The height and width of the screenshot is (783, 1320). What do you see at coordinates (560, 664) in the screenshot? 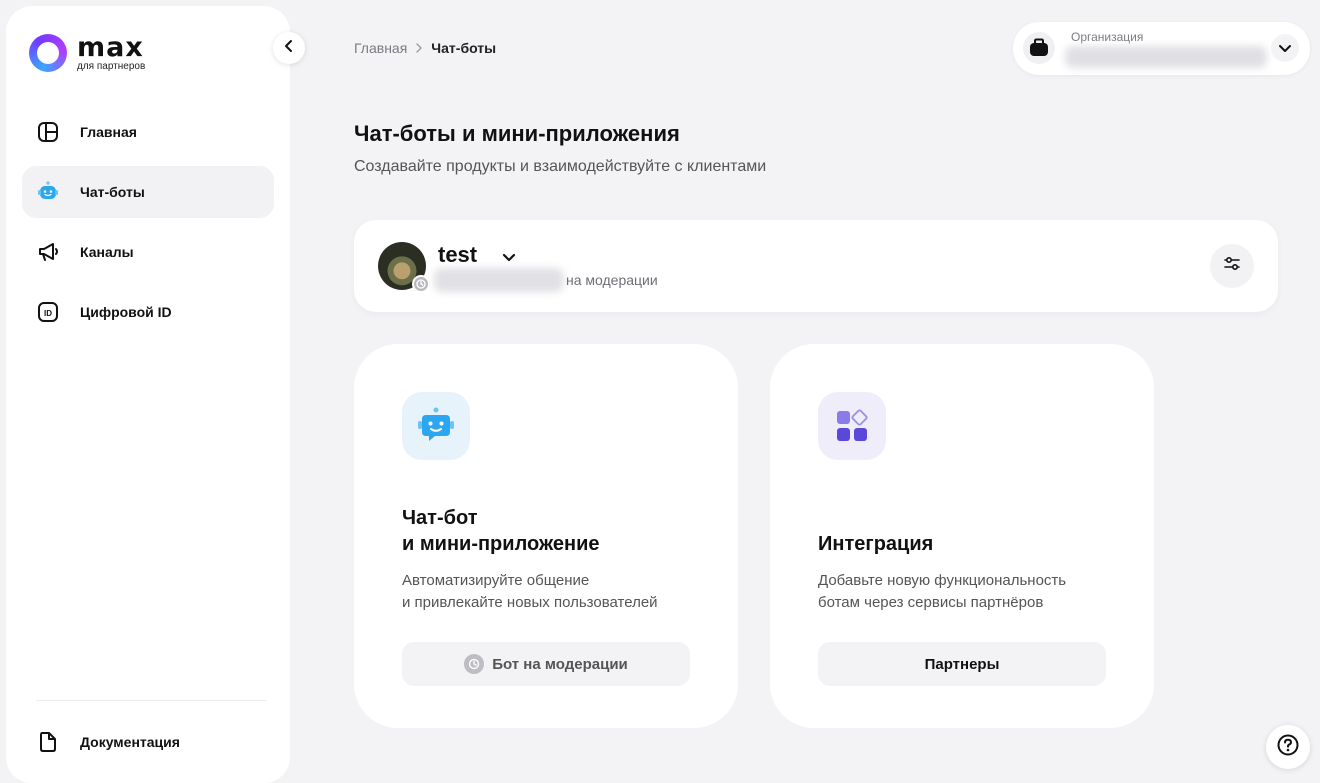
I see `button-label: Бот на модерации` at bounding box center [560, 664].